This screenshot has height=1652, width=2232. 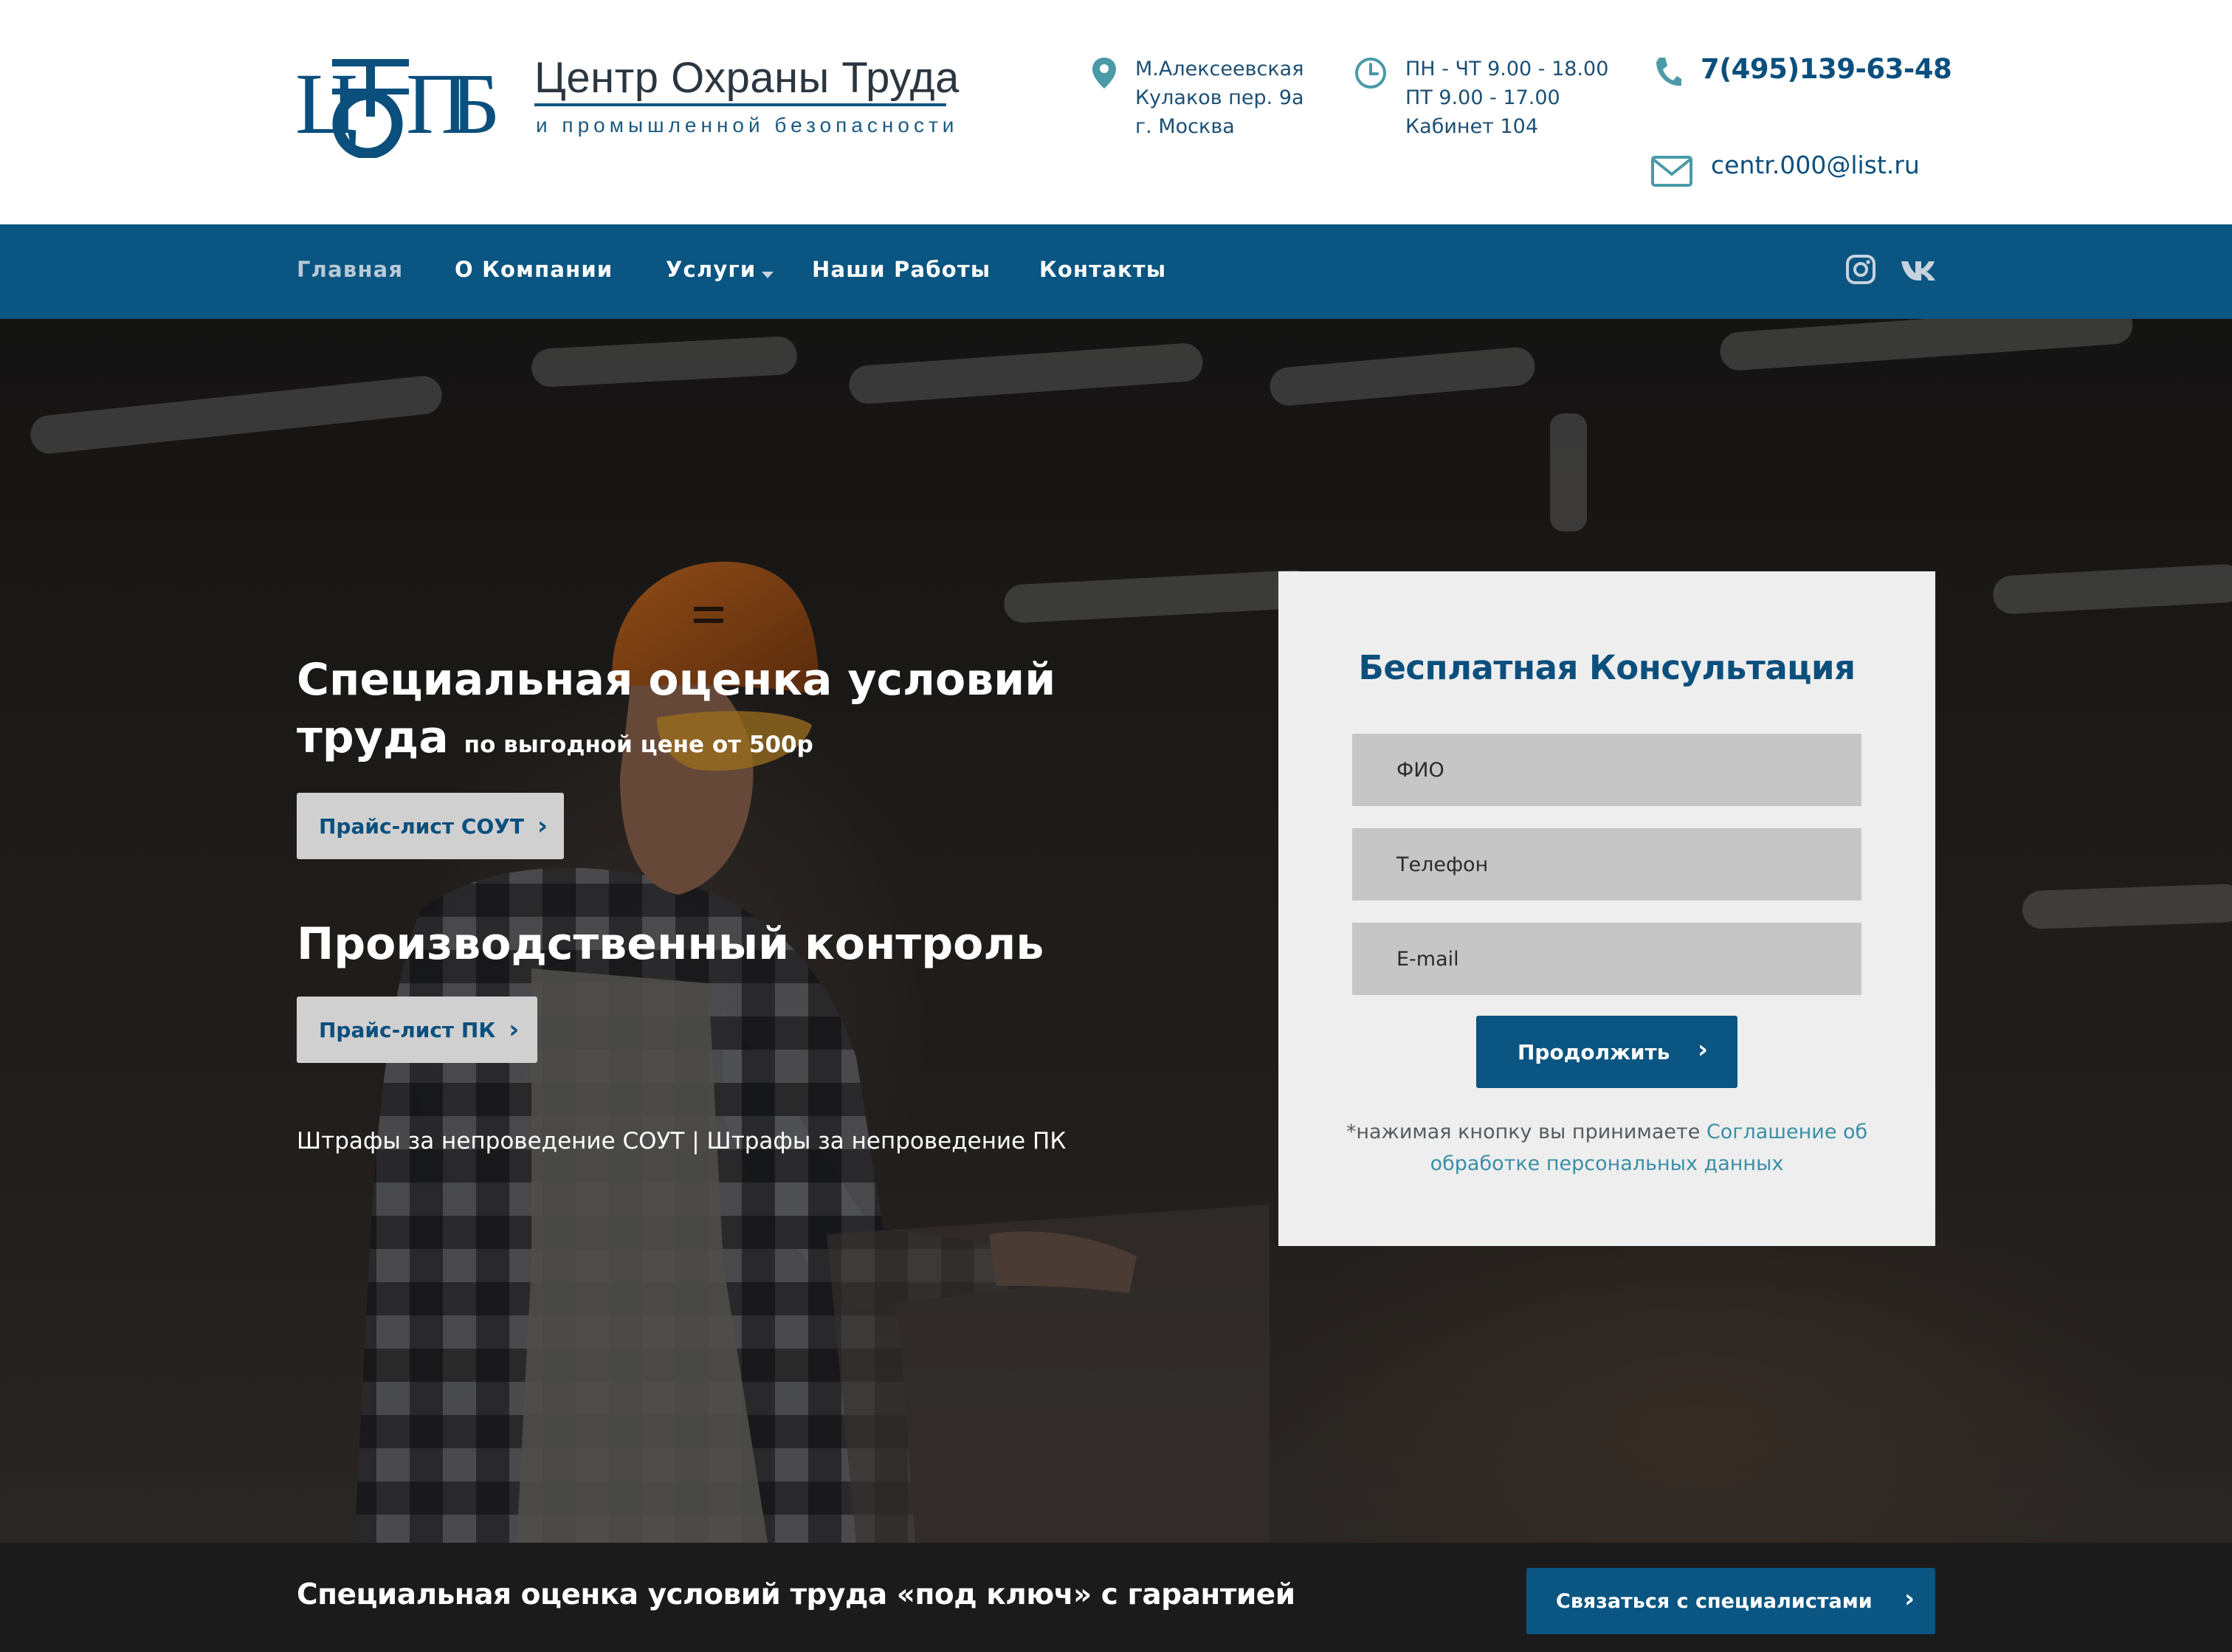 I want to click on consent-prefix: *нажимая кнопку вы принимаете, so click(x=1523, y=1132).